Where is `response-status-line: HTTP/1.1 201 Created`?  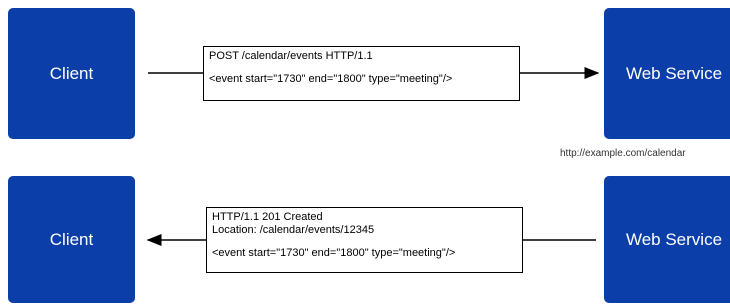 response-status-line: HTTP/1.1 201 Created is located at coordinates (267, 217).